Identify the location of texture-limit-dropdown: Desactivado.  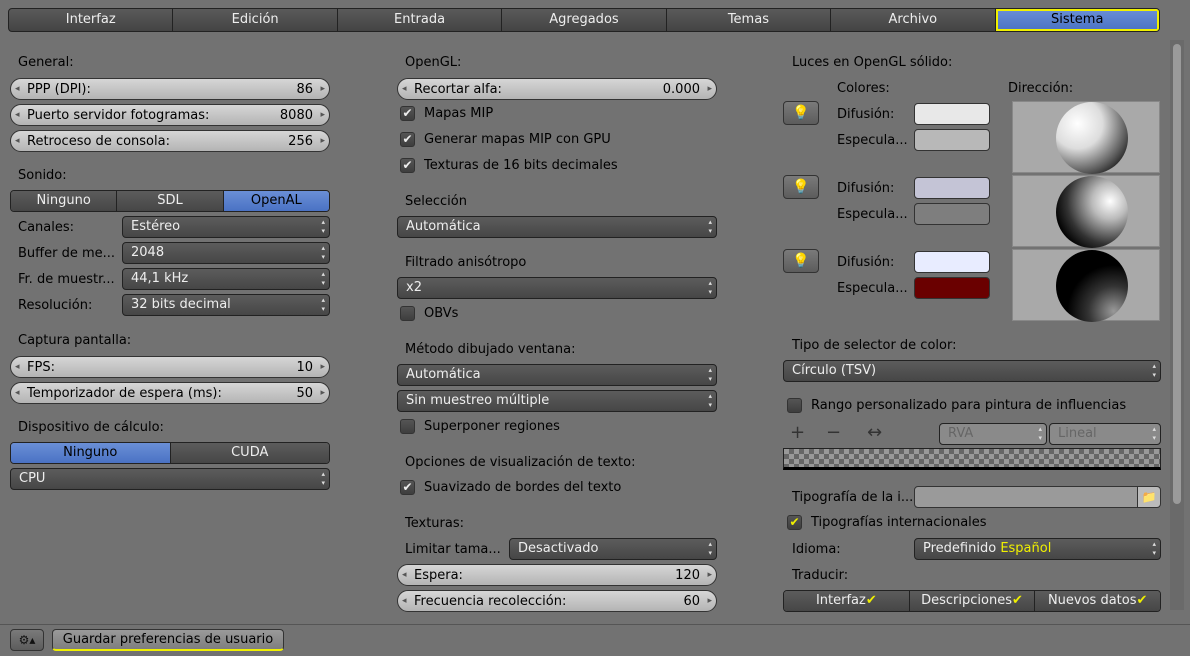
(613, 549).